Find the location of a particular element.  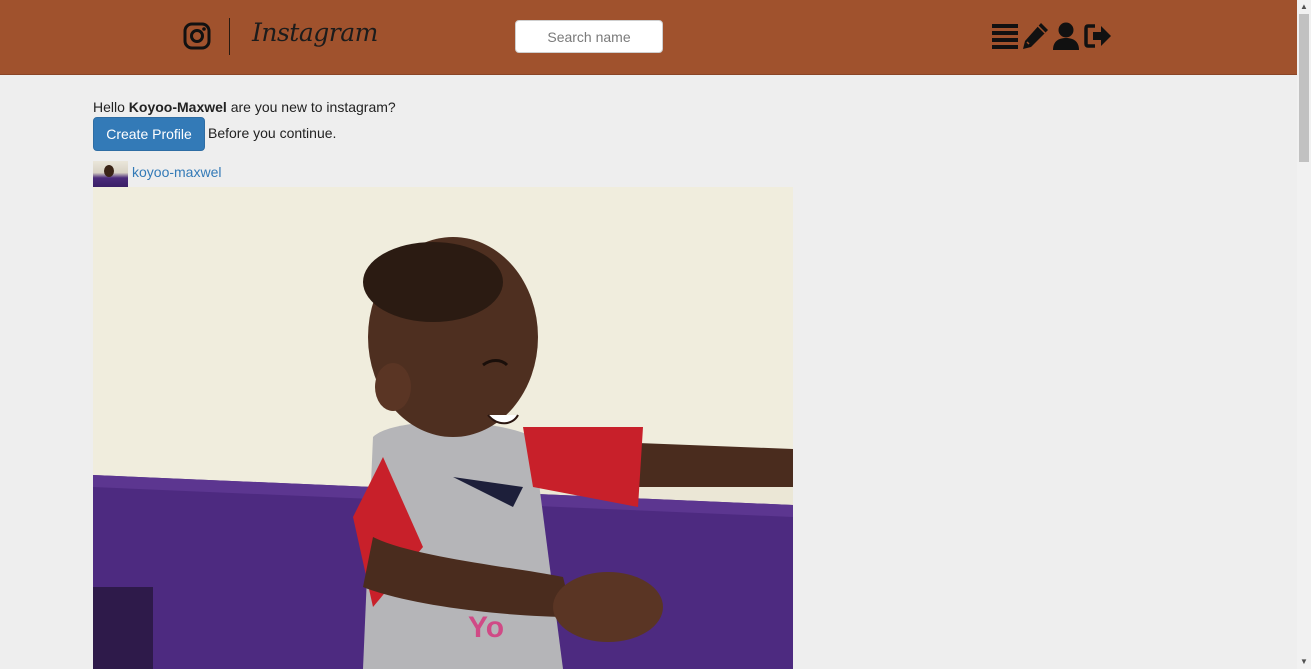

page-scrollbar: ▲ ▼ is located at coordinates (1304, 334).